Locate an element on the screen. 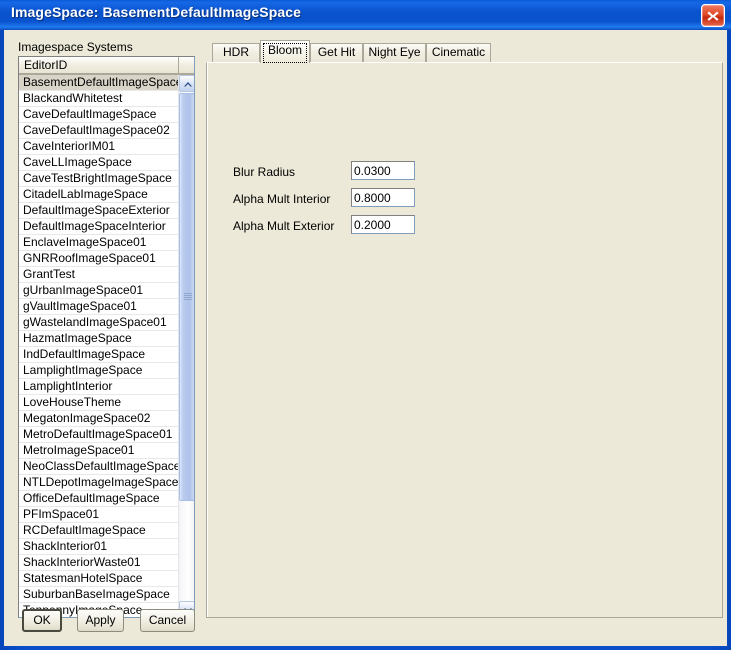 Image resolution: width=731 pixels, height=650 pixels. apply-button: Apply is located at coordinates (100, 620).